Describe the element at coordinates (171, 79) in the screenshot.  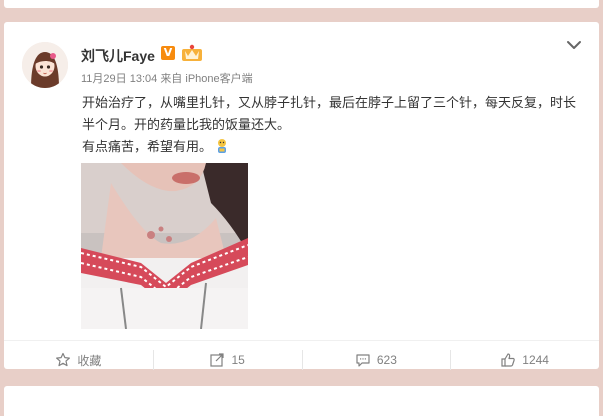
I see `source-prefix: 来自` at that location.